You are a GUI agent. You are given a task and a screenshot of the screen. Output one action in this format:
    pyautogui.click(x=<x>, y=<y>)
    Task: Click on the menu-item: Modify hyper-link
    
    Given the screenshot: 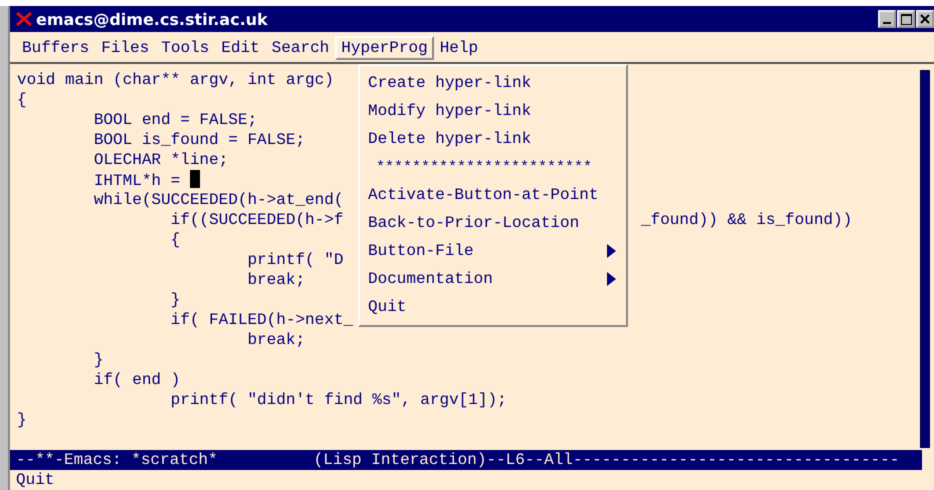 What is the action you would take?
    pyautogui.click(x=450, y=111)
    